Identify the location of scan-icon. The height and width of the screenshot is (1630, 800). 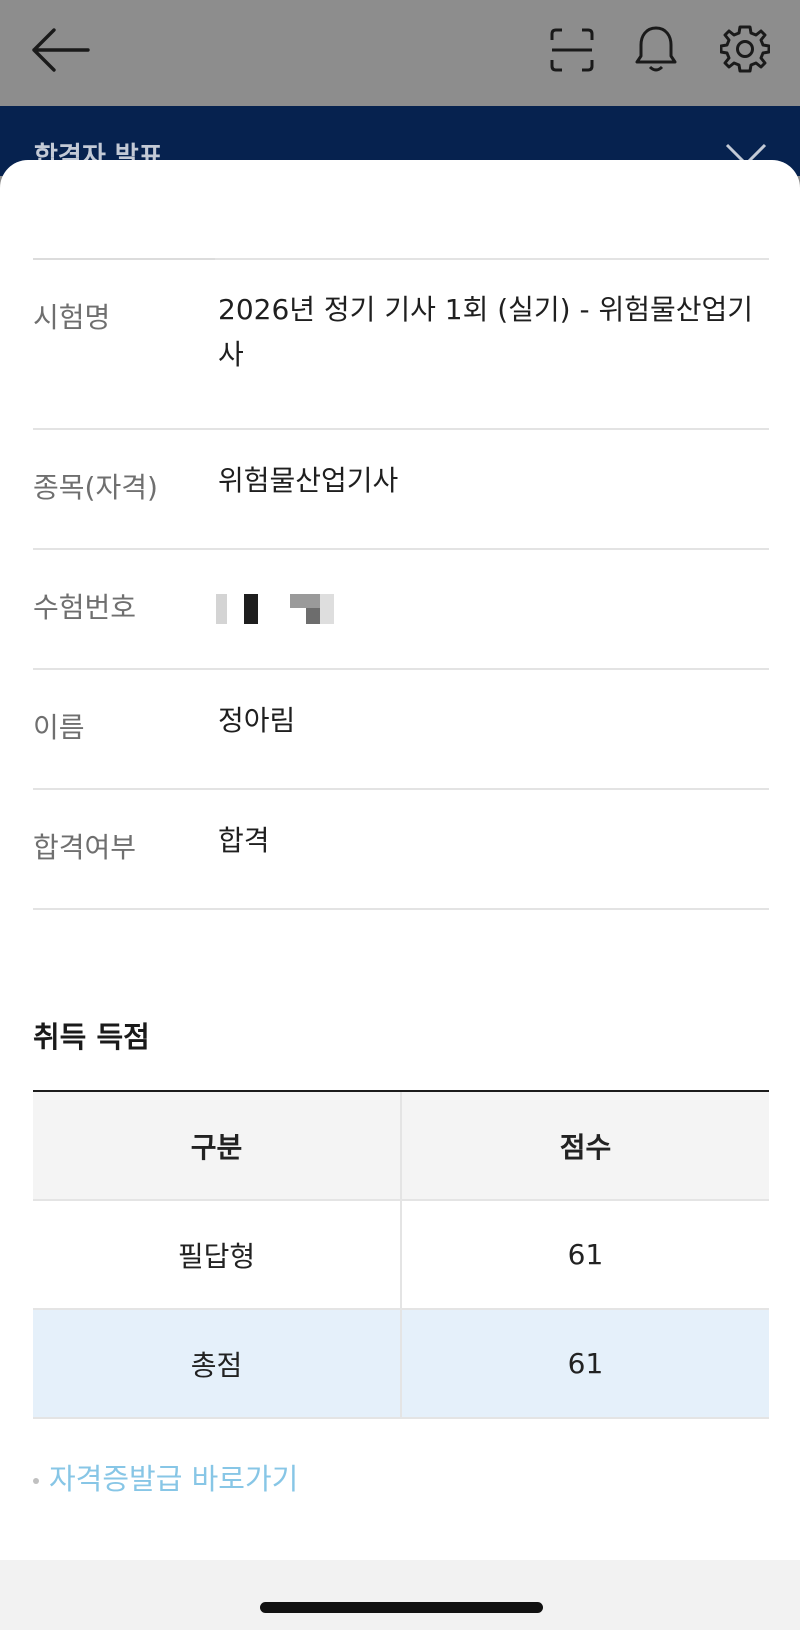
(572, 50).